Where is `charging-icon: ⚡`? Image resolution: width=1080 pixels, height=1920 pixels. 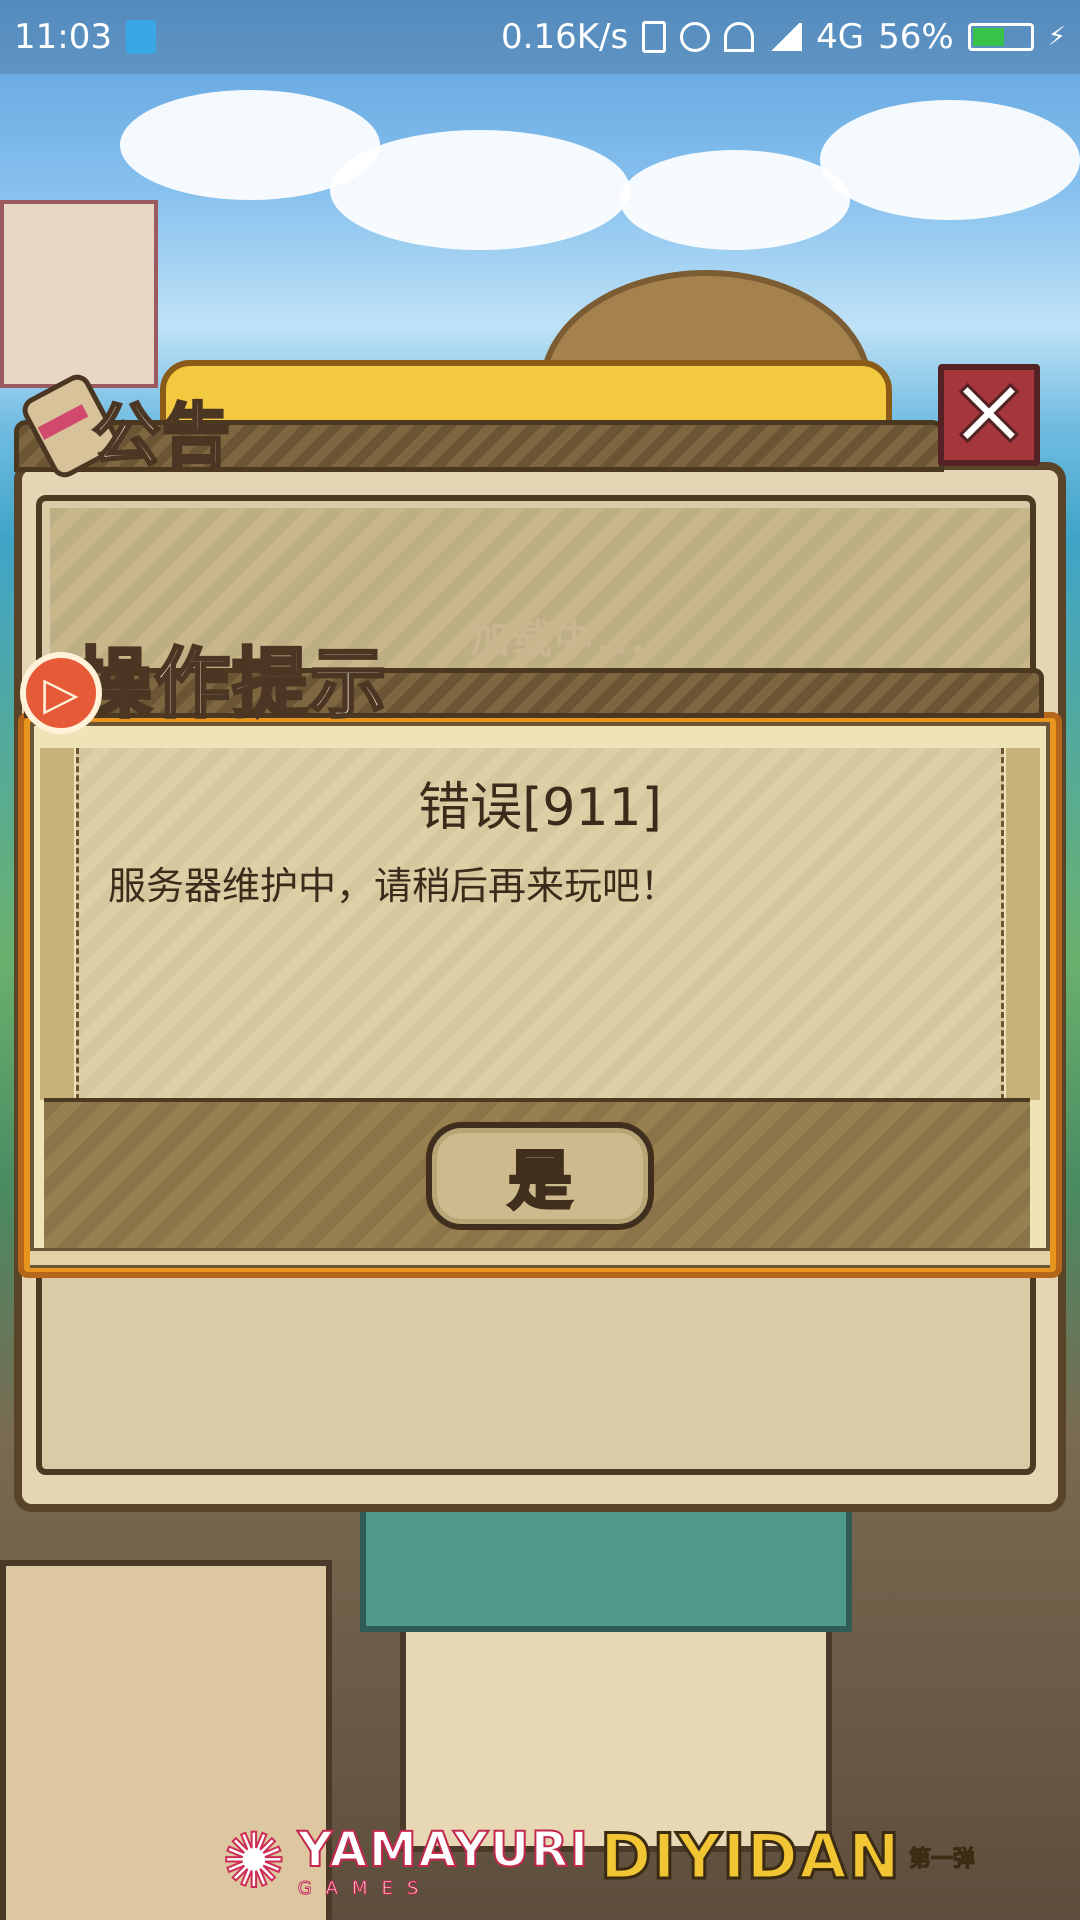
charging-icon: ⚡ is located at coordinates (1056, 37).